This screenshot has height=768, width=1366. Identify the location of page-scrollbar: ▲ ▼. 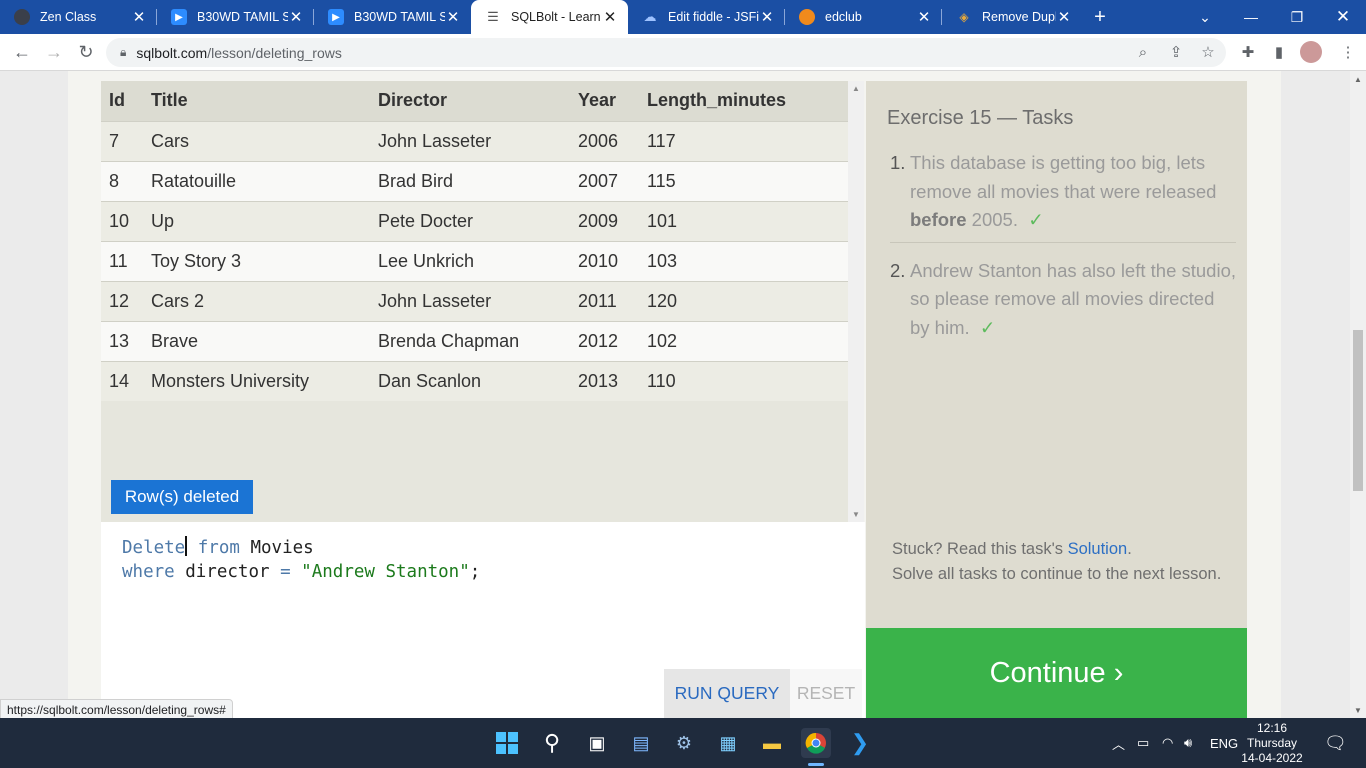
(1358, 394).